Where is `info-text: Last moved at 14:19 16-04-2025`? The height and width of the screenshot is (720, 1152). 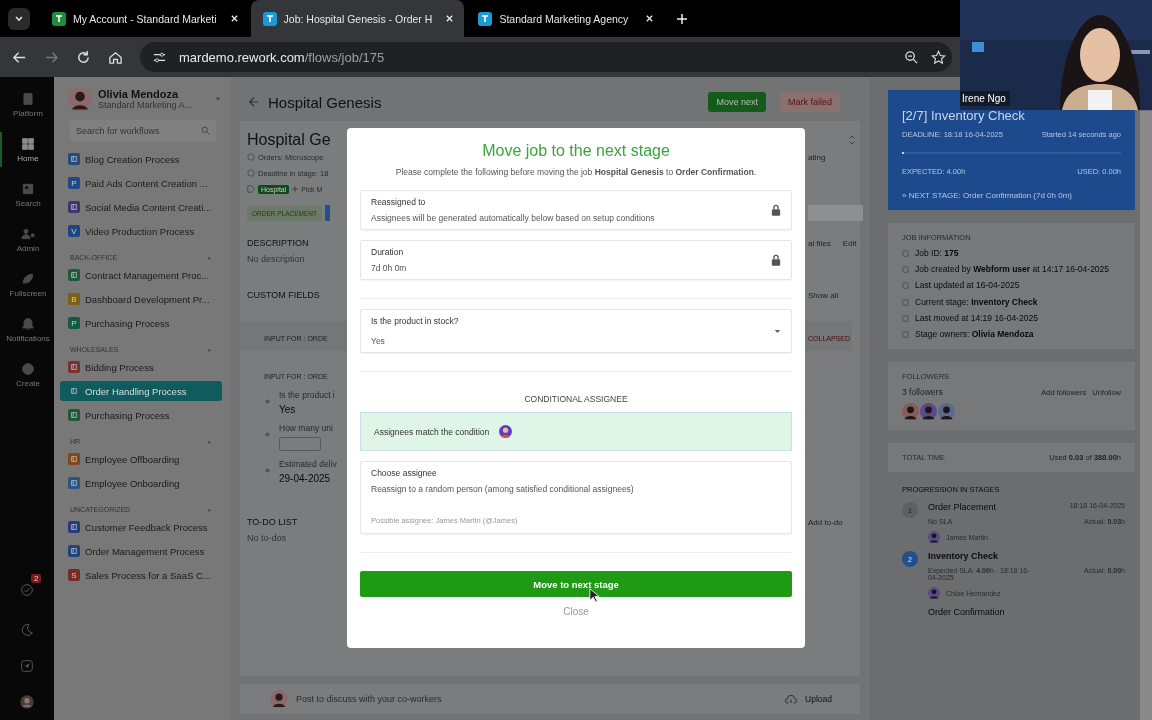 info-text: Last moved at 14:19 16-04-2025 is located at coordinates (976, 317).